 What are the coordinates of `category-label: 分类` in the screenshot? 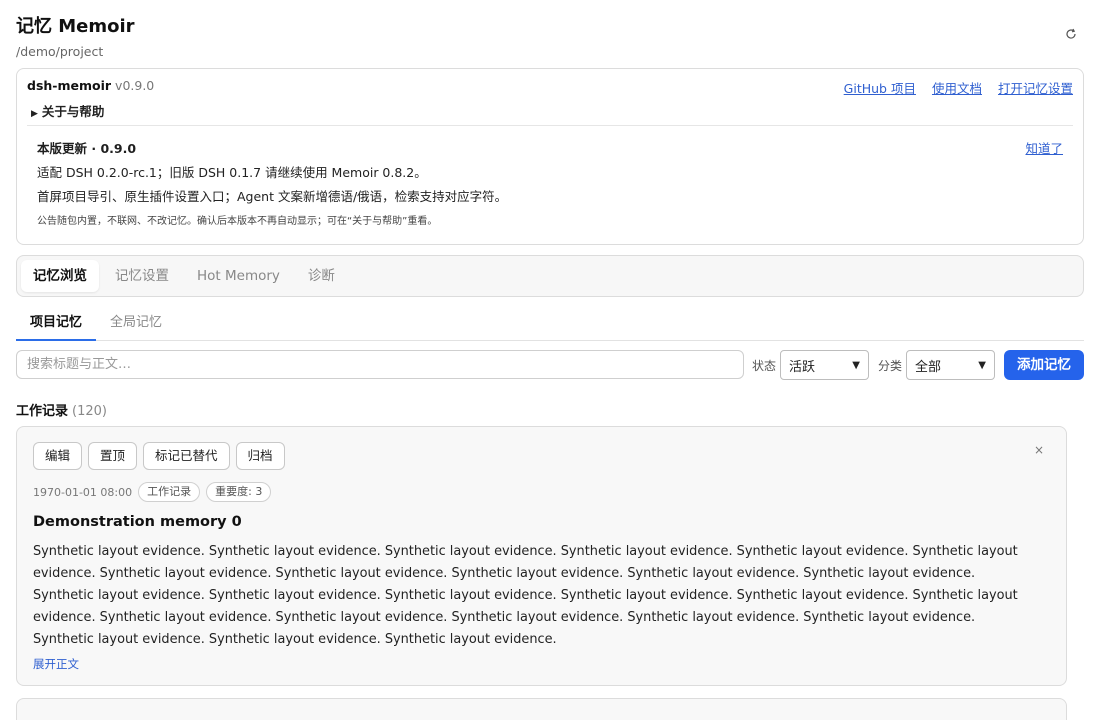 It's located at (890, 366).